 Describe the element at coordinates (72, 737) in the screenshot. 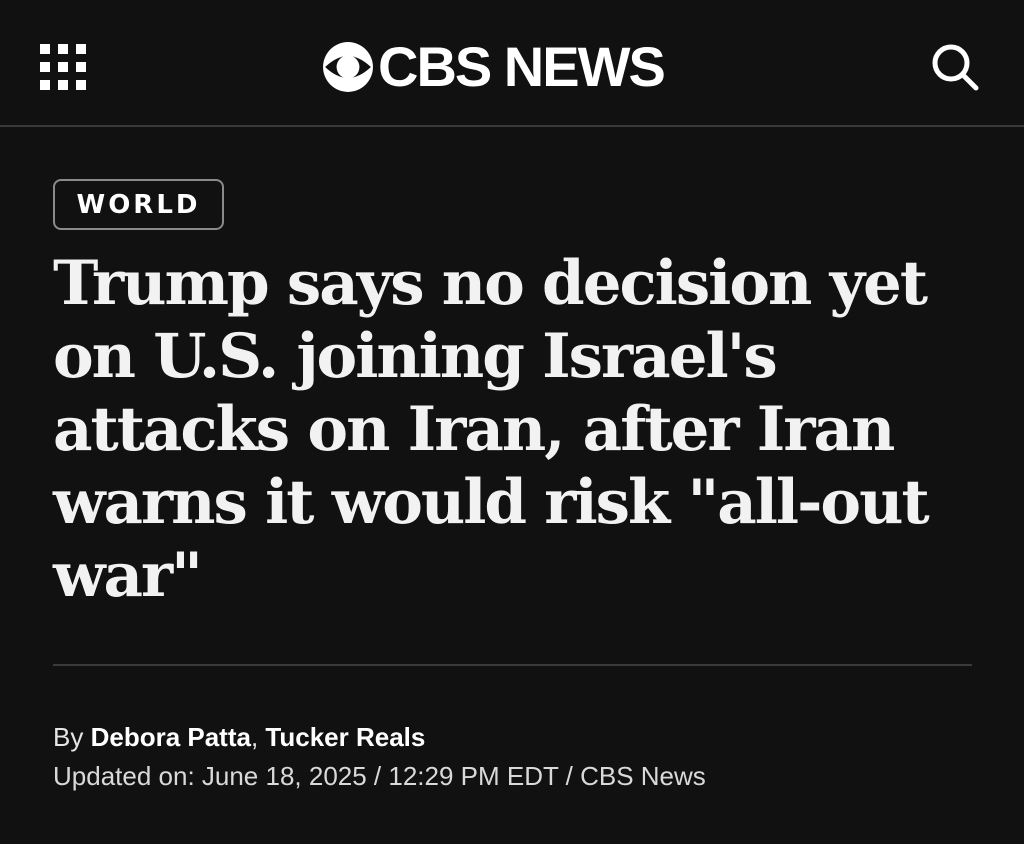

I see `byline-prefix: By` at that location.